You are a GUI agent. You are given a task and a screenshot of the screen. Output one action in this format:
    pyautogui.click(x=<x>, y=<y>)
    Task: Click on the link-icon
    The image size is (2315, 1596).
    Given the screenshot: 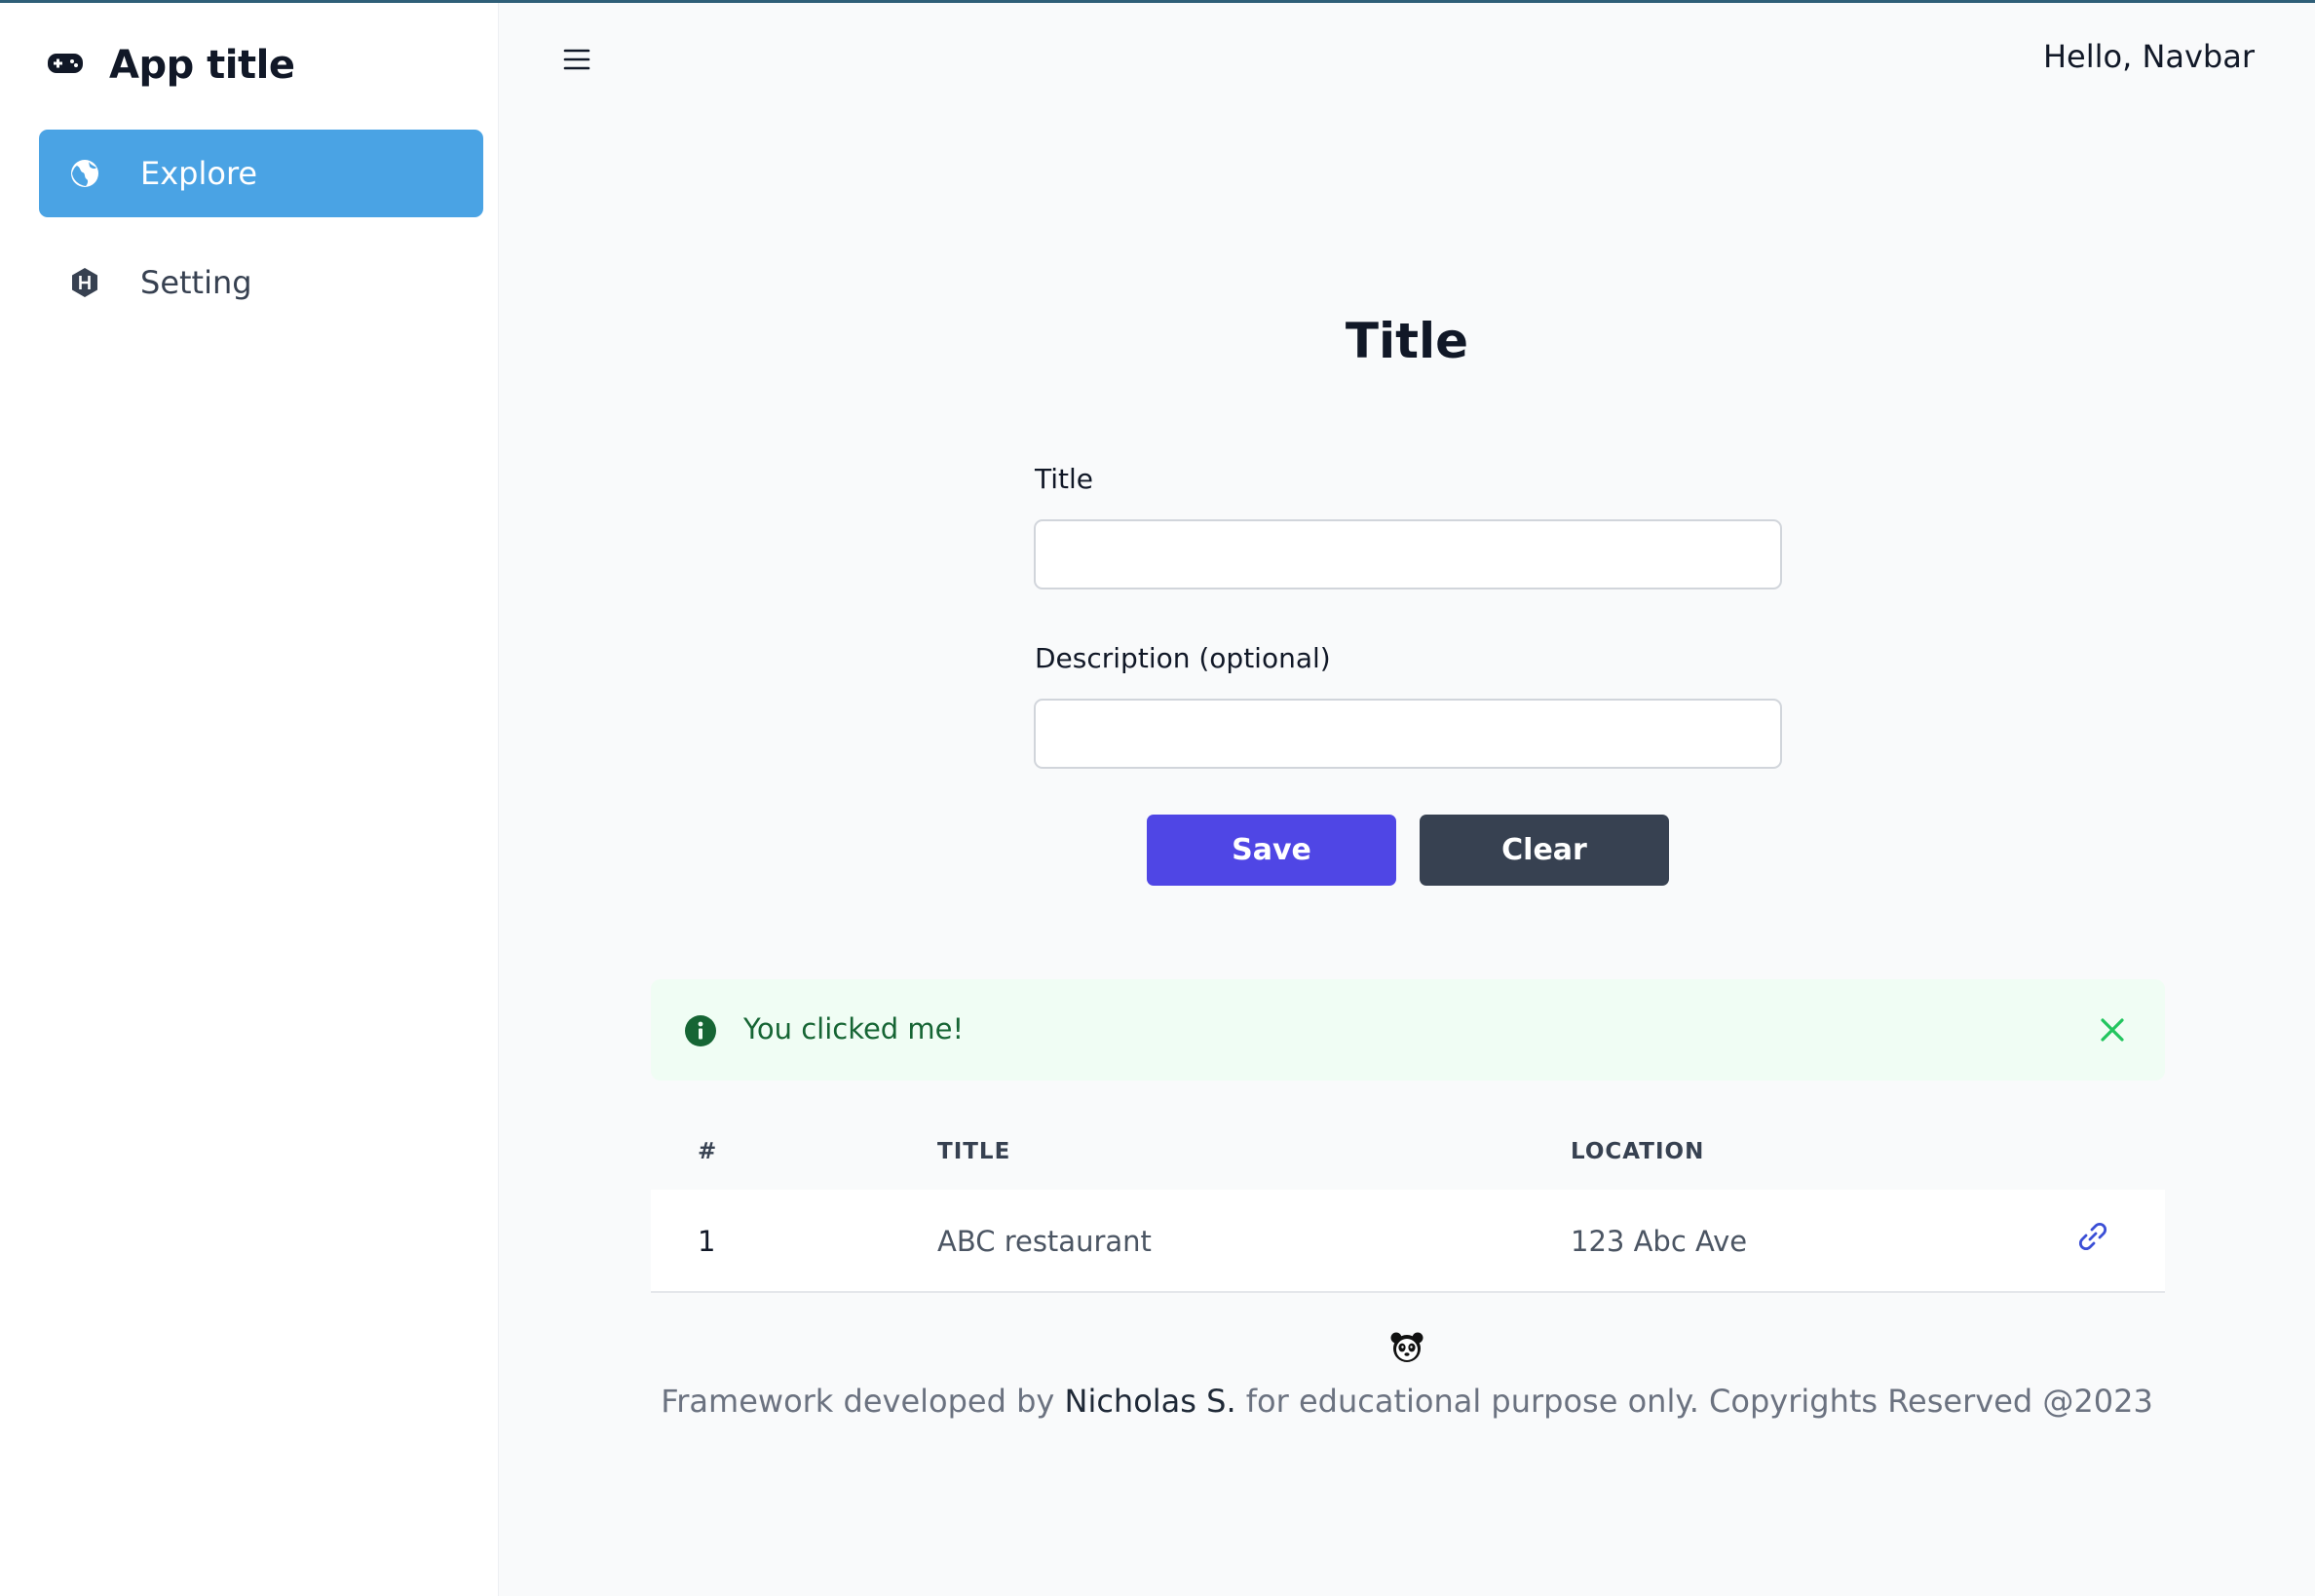 What is the action you would take?
    pyautogui.click(x=2093, y=1236)
    